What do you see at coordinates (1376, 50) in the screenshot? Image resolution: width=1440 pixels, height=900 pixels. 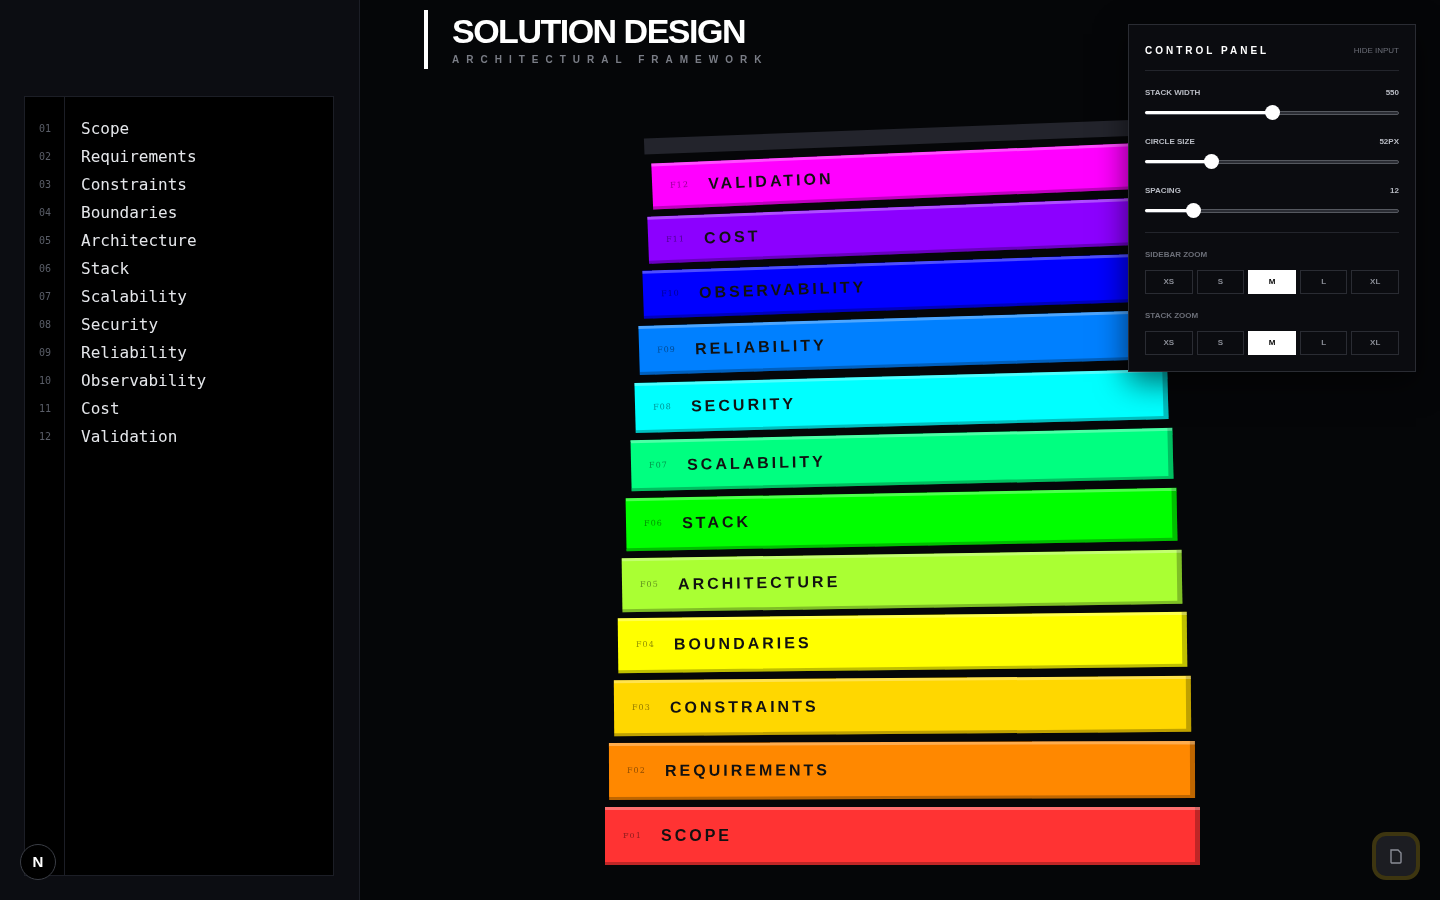 I see `hide-input-button: HIDE INPUT` at bounding box center [1376, 50].